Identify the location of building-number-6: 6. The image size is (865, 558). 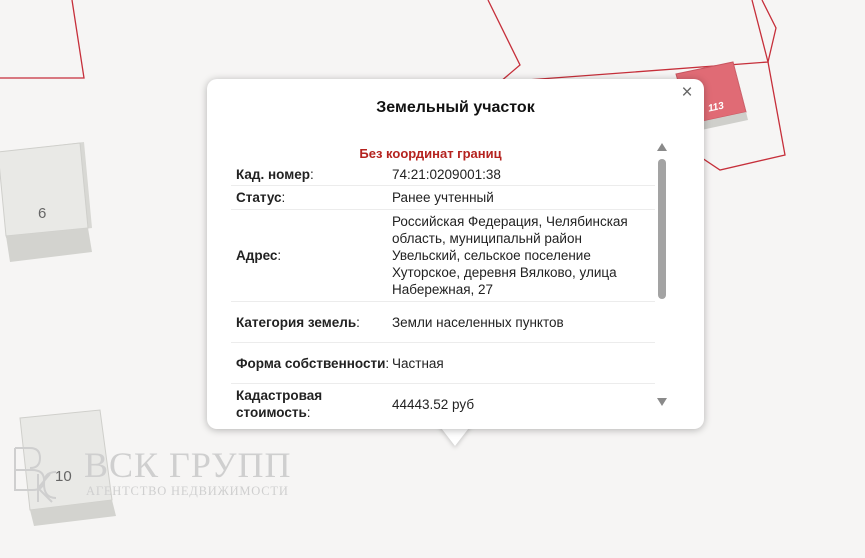
(42, 213).